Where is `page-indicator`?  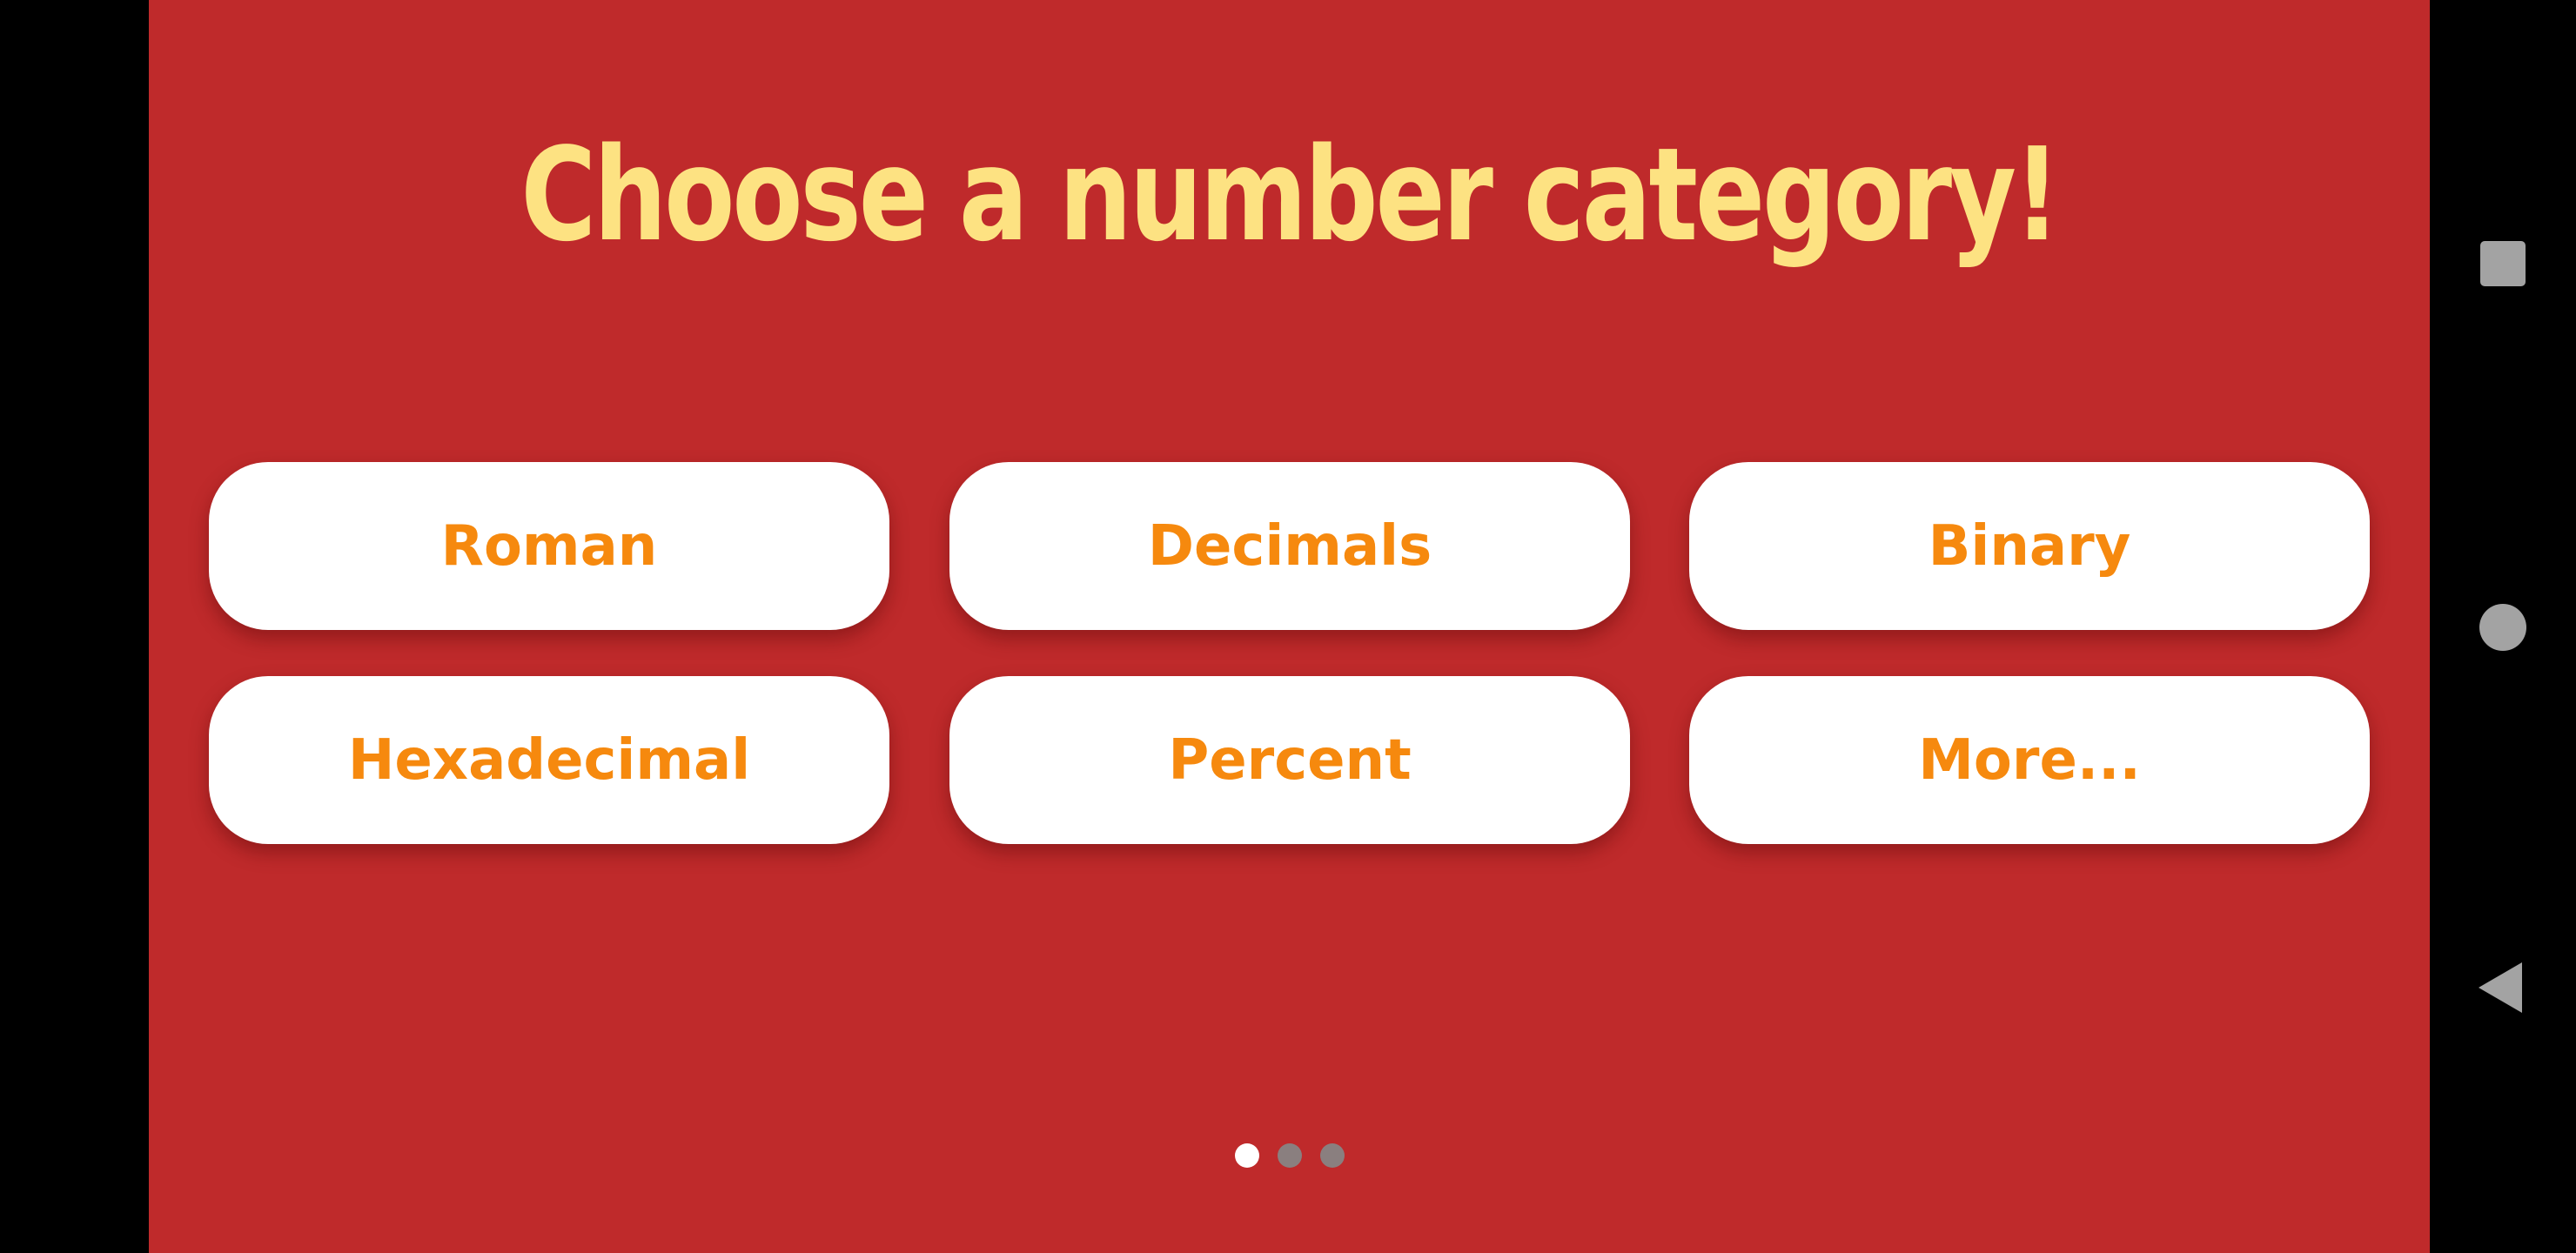 page-indicator is located at coordinates (1289, 1155).